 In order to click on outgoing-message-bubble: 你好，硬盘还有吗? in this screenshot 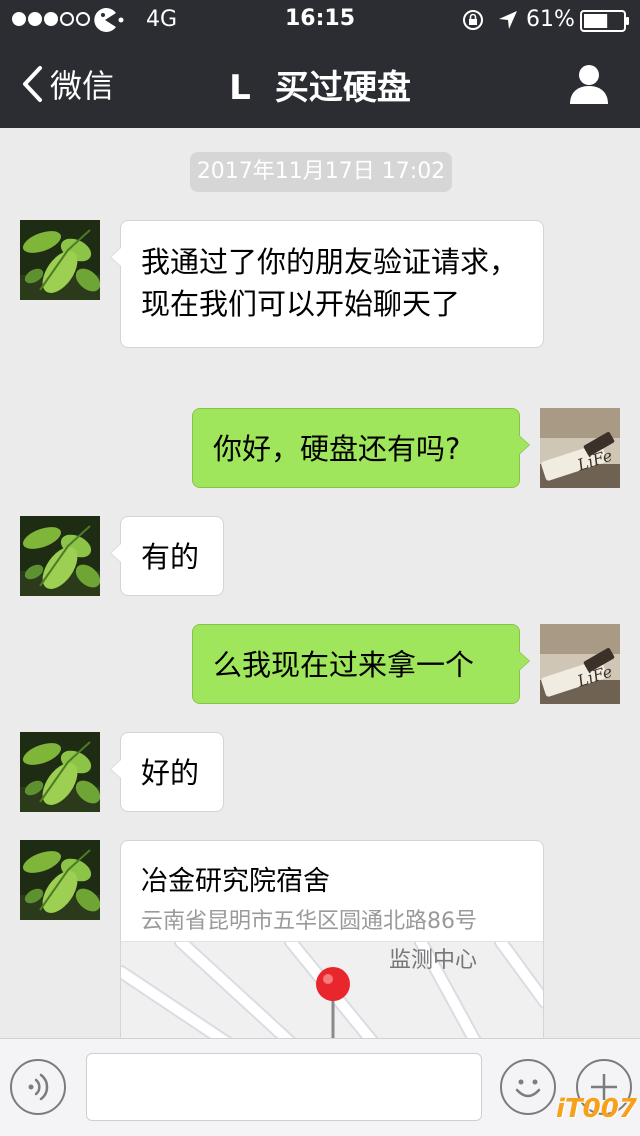, I will do `click(361, 448)`.